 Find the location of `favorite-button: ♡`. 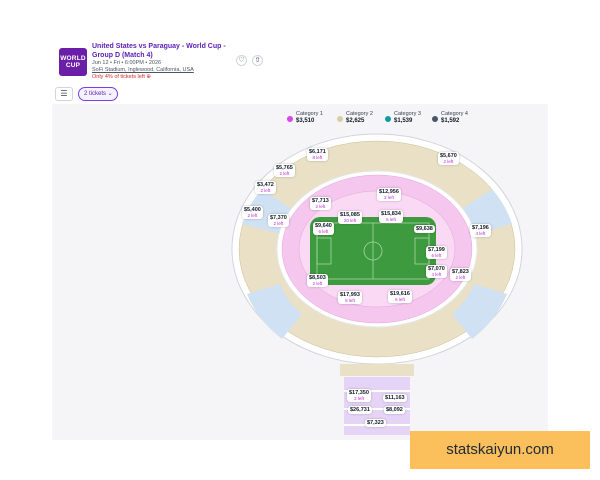

favorite-button: ♡ is located at coordinates (241, 60).